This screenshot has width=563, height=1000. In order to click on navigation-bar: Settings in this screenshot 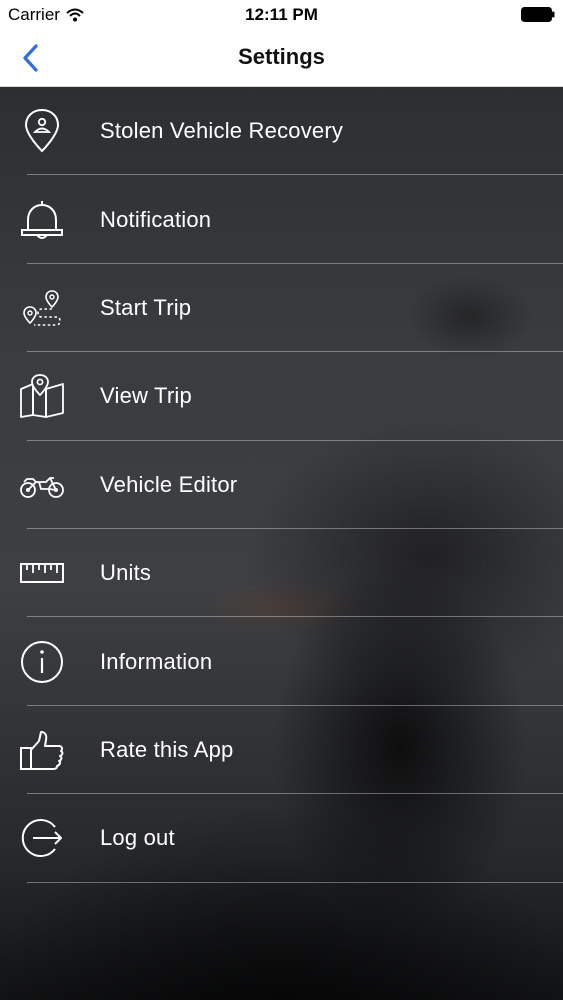, I will do `click(281, 58)`.